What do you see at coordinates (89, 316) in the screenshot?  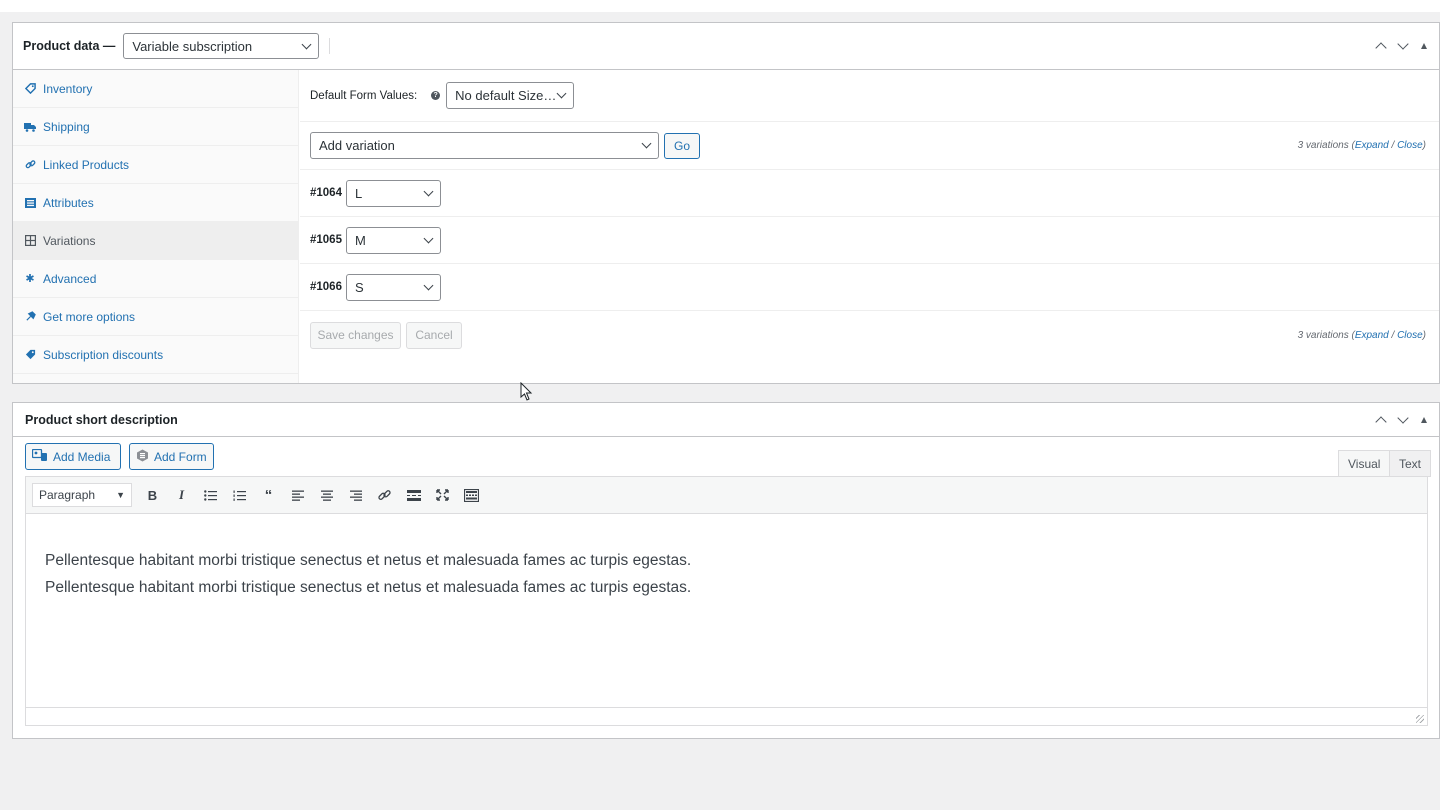 I see `tab-label: Get more options` at bounding box center [89, 316].